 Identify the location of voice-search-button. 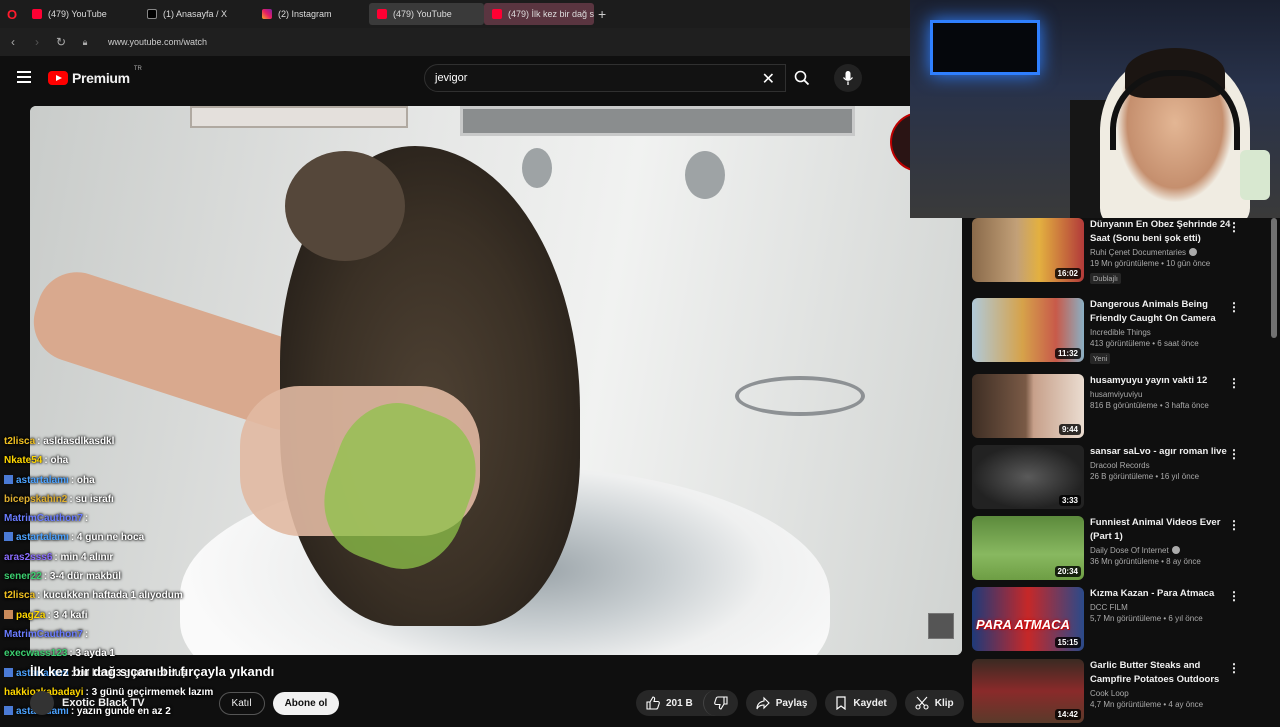
(848, 78).